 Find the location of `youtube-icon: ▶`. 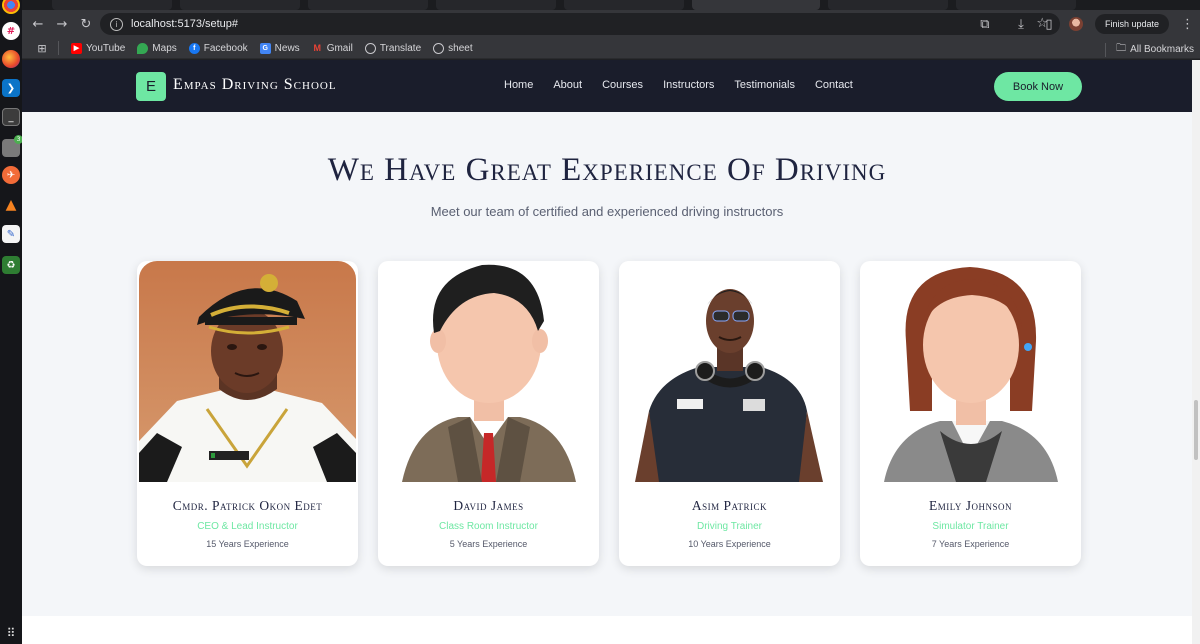

youtube-icon: ▶ is located at coordinates (76, 48).